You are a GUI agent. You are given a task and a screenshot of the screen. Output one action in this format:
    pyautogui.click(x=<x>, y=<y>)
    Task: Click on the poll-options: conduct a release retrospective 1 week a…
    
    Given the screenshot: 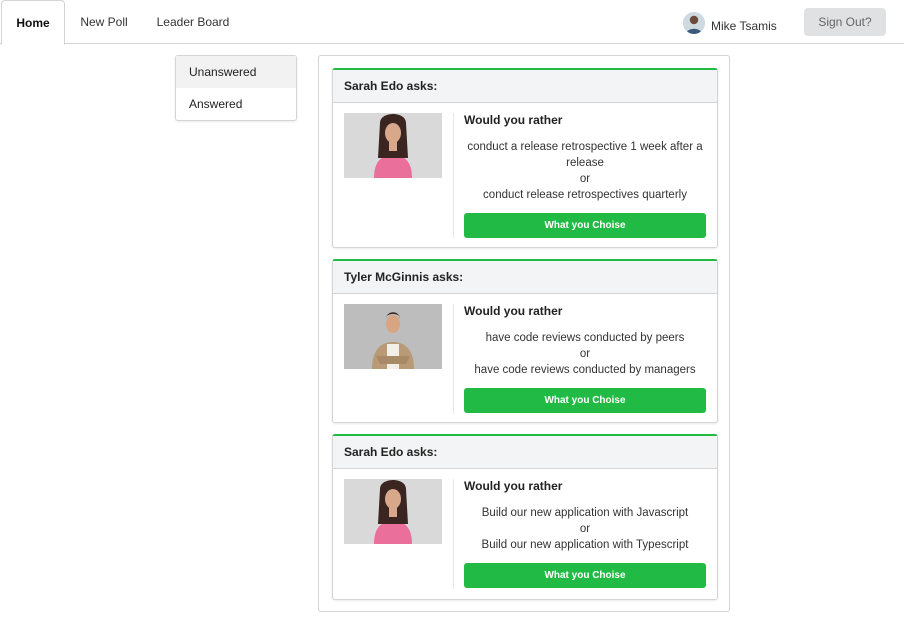 What is the action you would take?
    pyautogui.click(x=585, y=171)
    